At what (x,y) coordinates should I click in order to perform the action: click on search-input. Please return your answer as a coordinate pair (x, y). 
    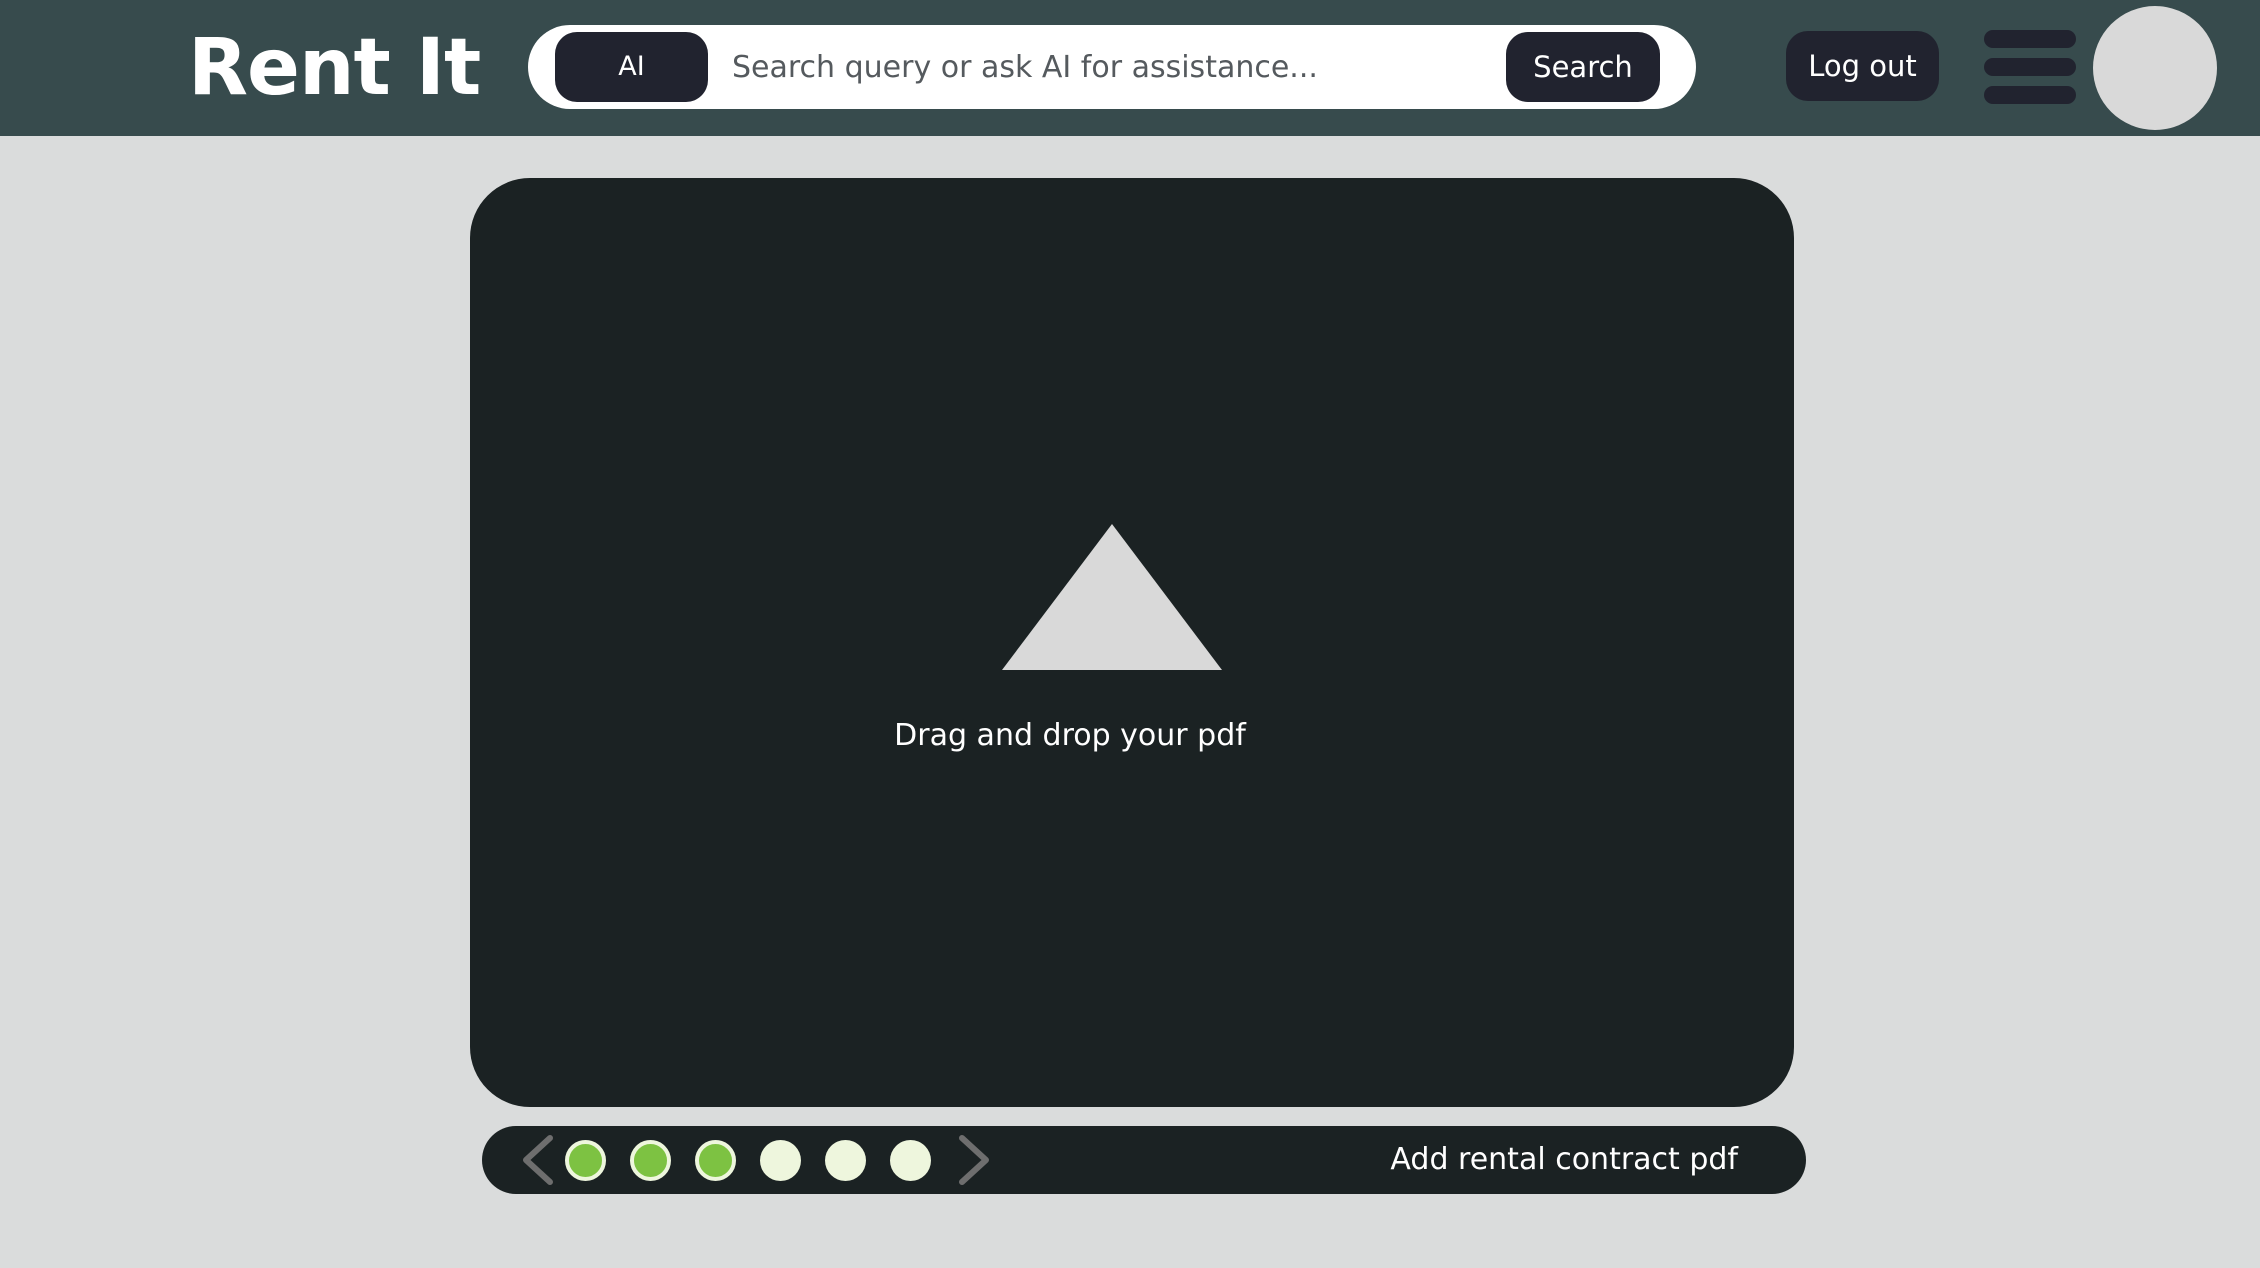
    Looking at the image, I should click on (1112, 67).